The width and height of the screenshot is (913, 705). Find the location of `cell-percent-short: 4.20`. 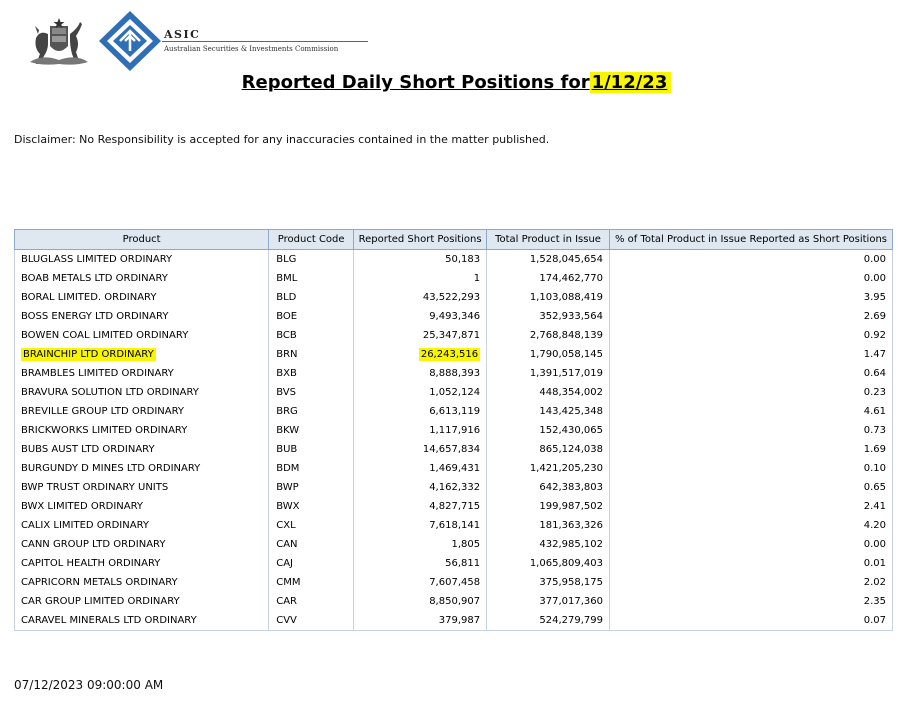

cell-percent-short: 4.20 is located at coordinates (751, 525).